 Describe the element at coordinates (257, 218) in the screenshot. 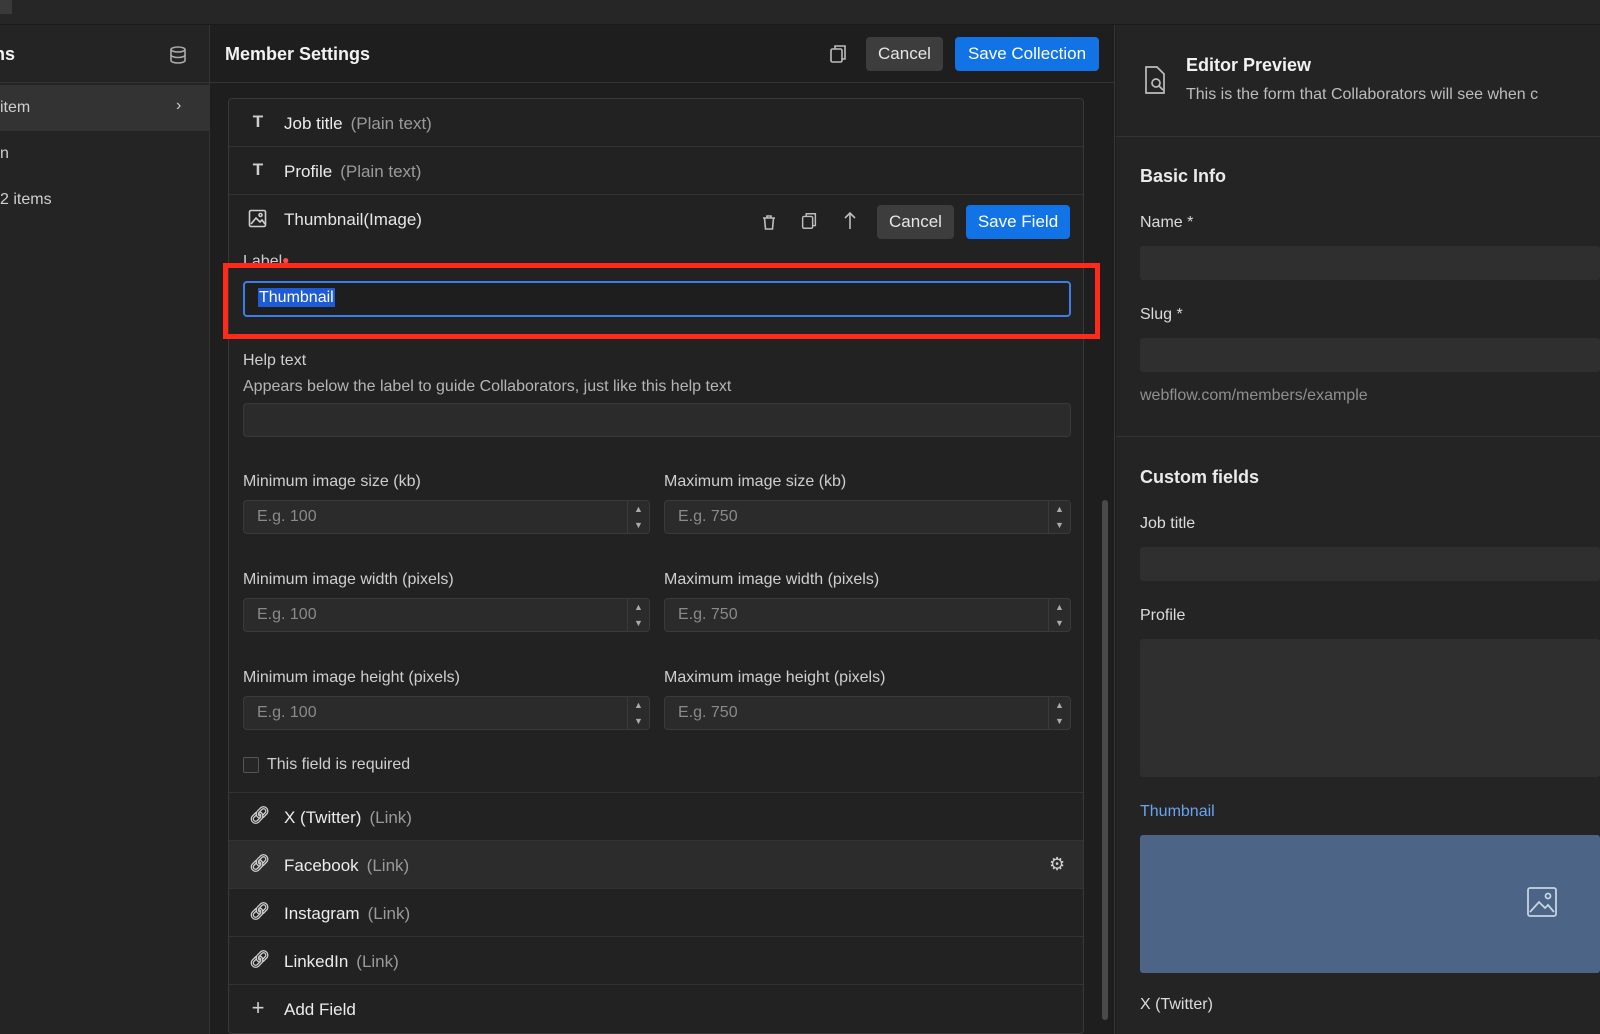

I see `image-type-icon` at that location.